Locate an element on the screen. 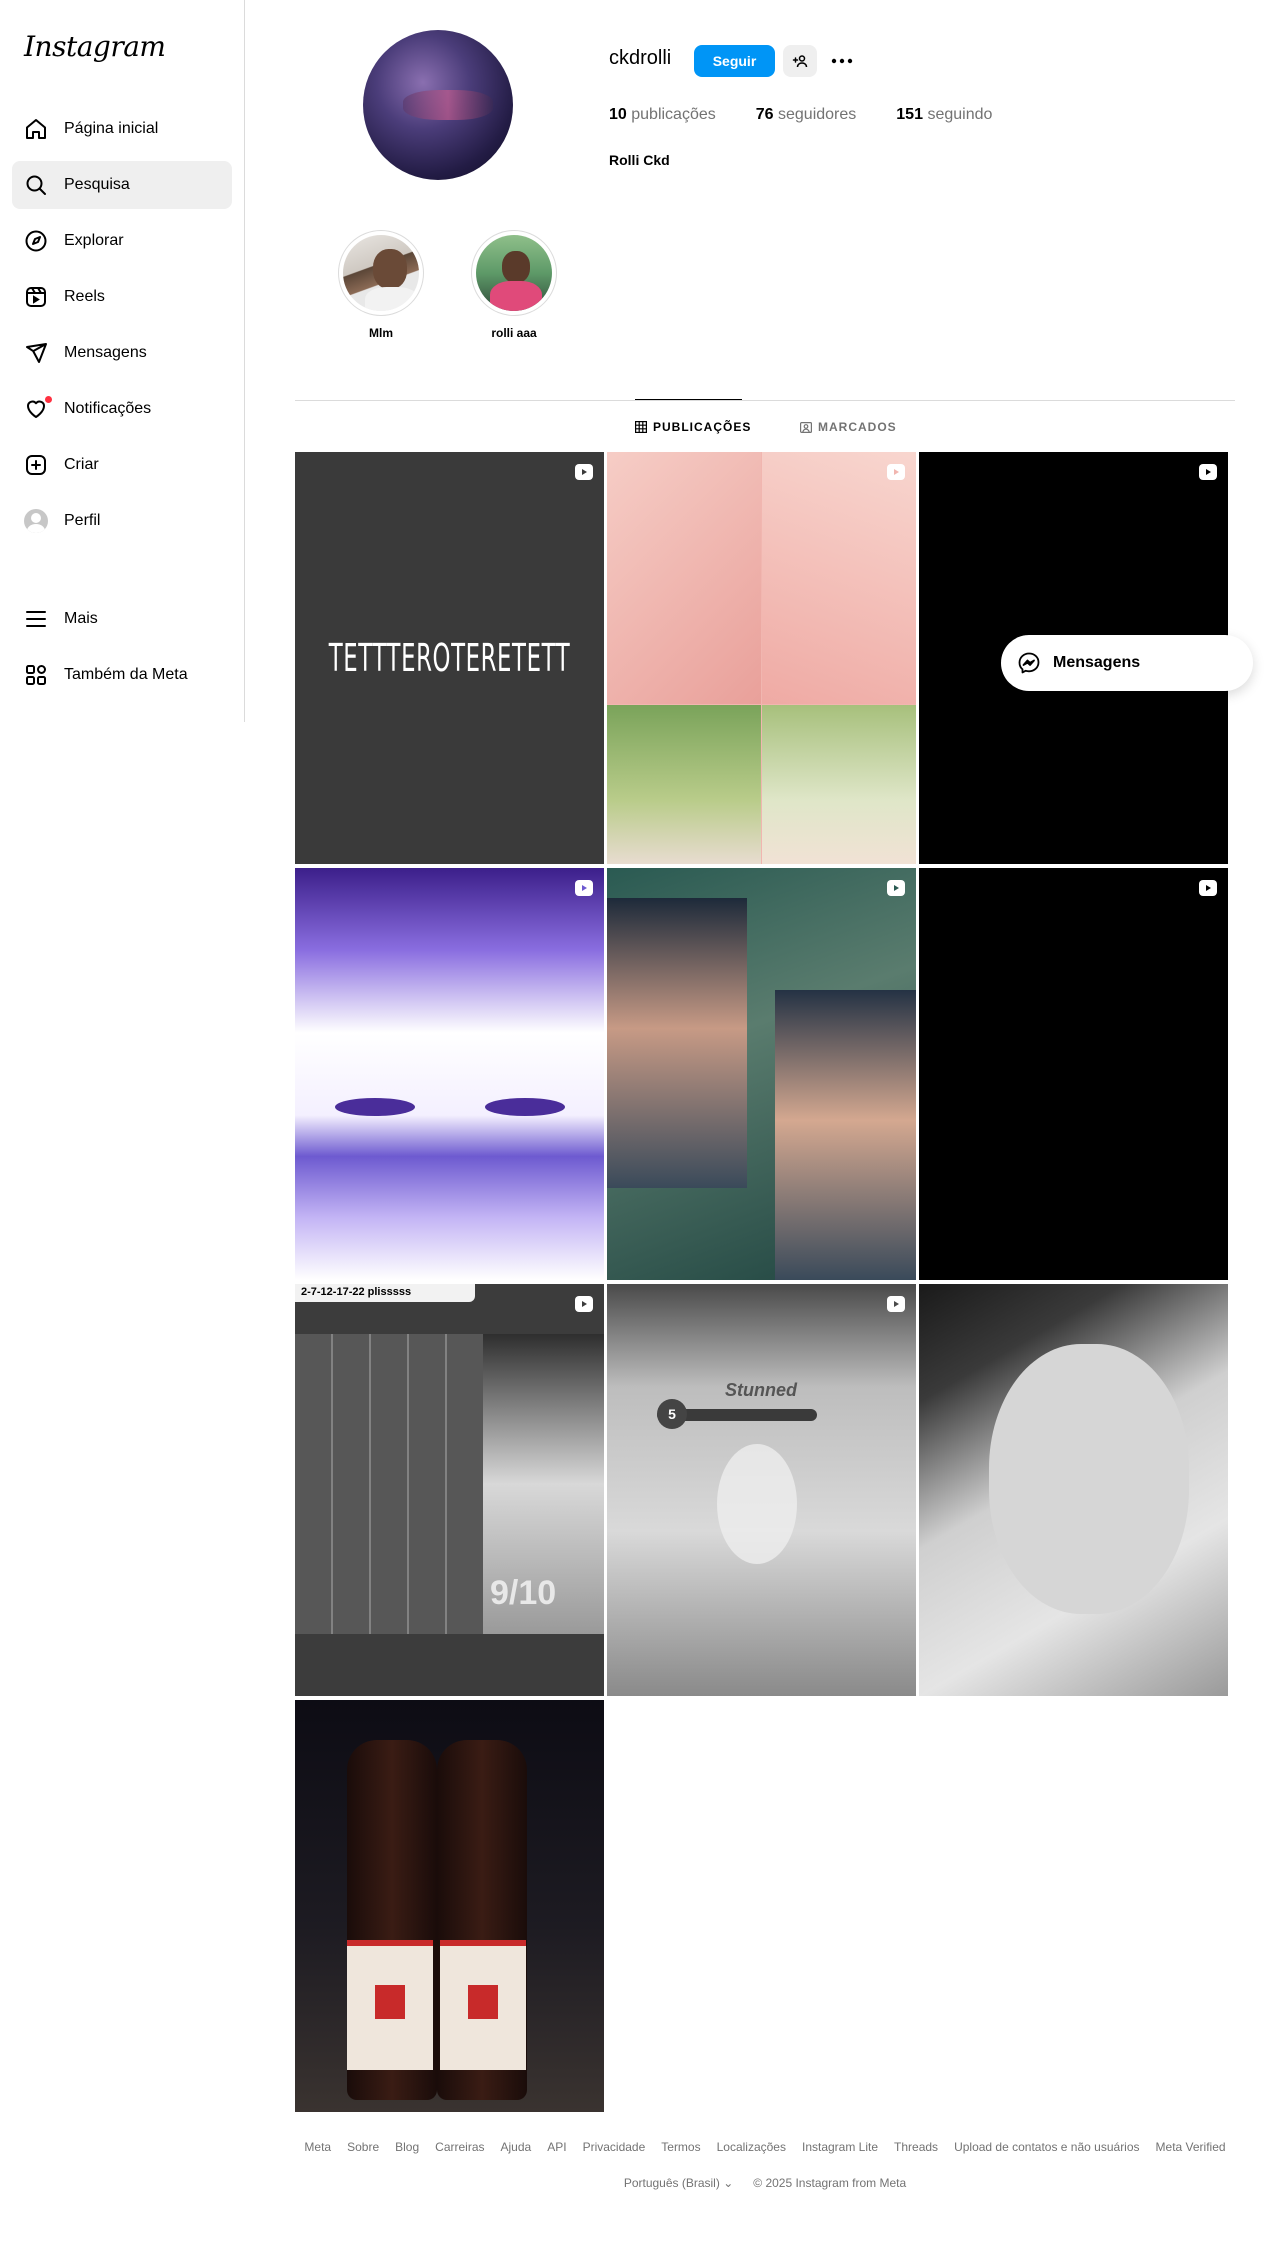 The width and height of the screenshot is (1265, 2243). tab-label: MARCADOS is located at coordinates (857, 427).